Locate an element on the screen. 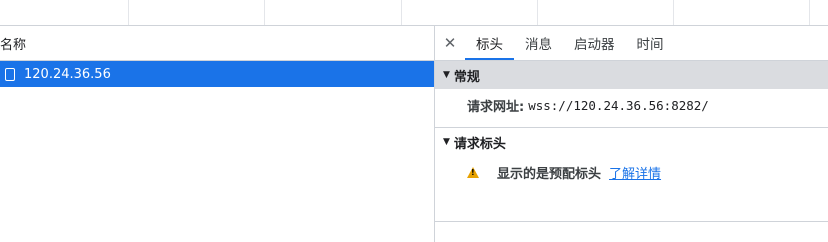 The width and height of the screenshot is (828, 242). timeline-overview is located at coordinates (414, 13).